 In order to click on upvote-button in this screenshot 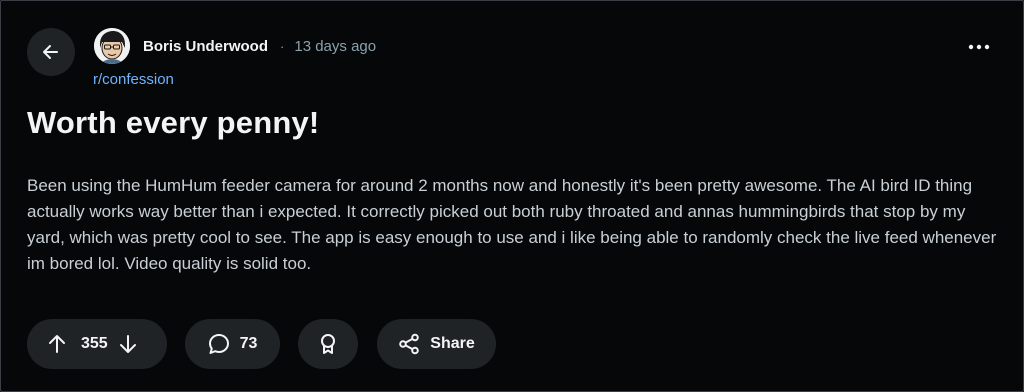, I will do `click(57, 344)`.